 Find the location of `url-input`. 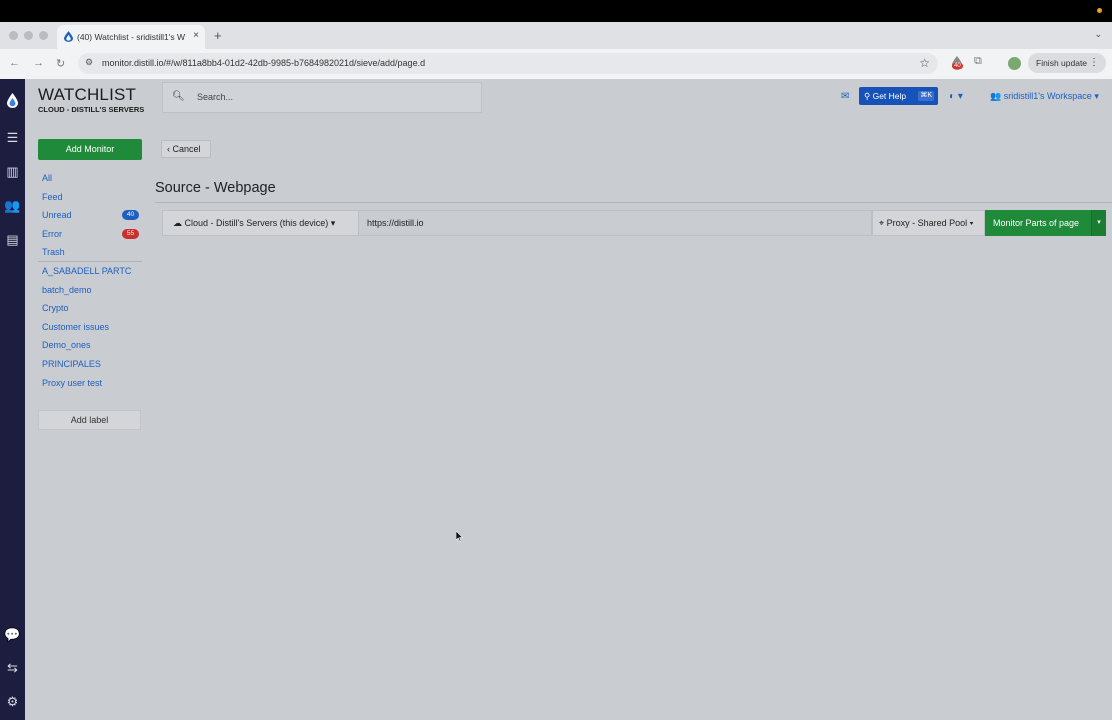

url-input is located at coordinates (615, 223).